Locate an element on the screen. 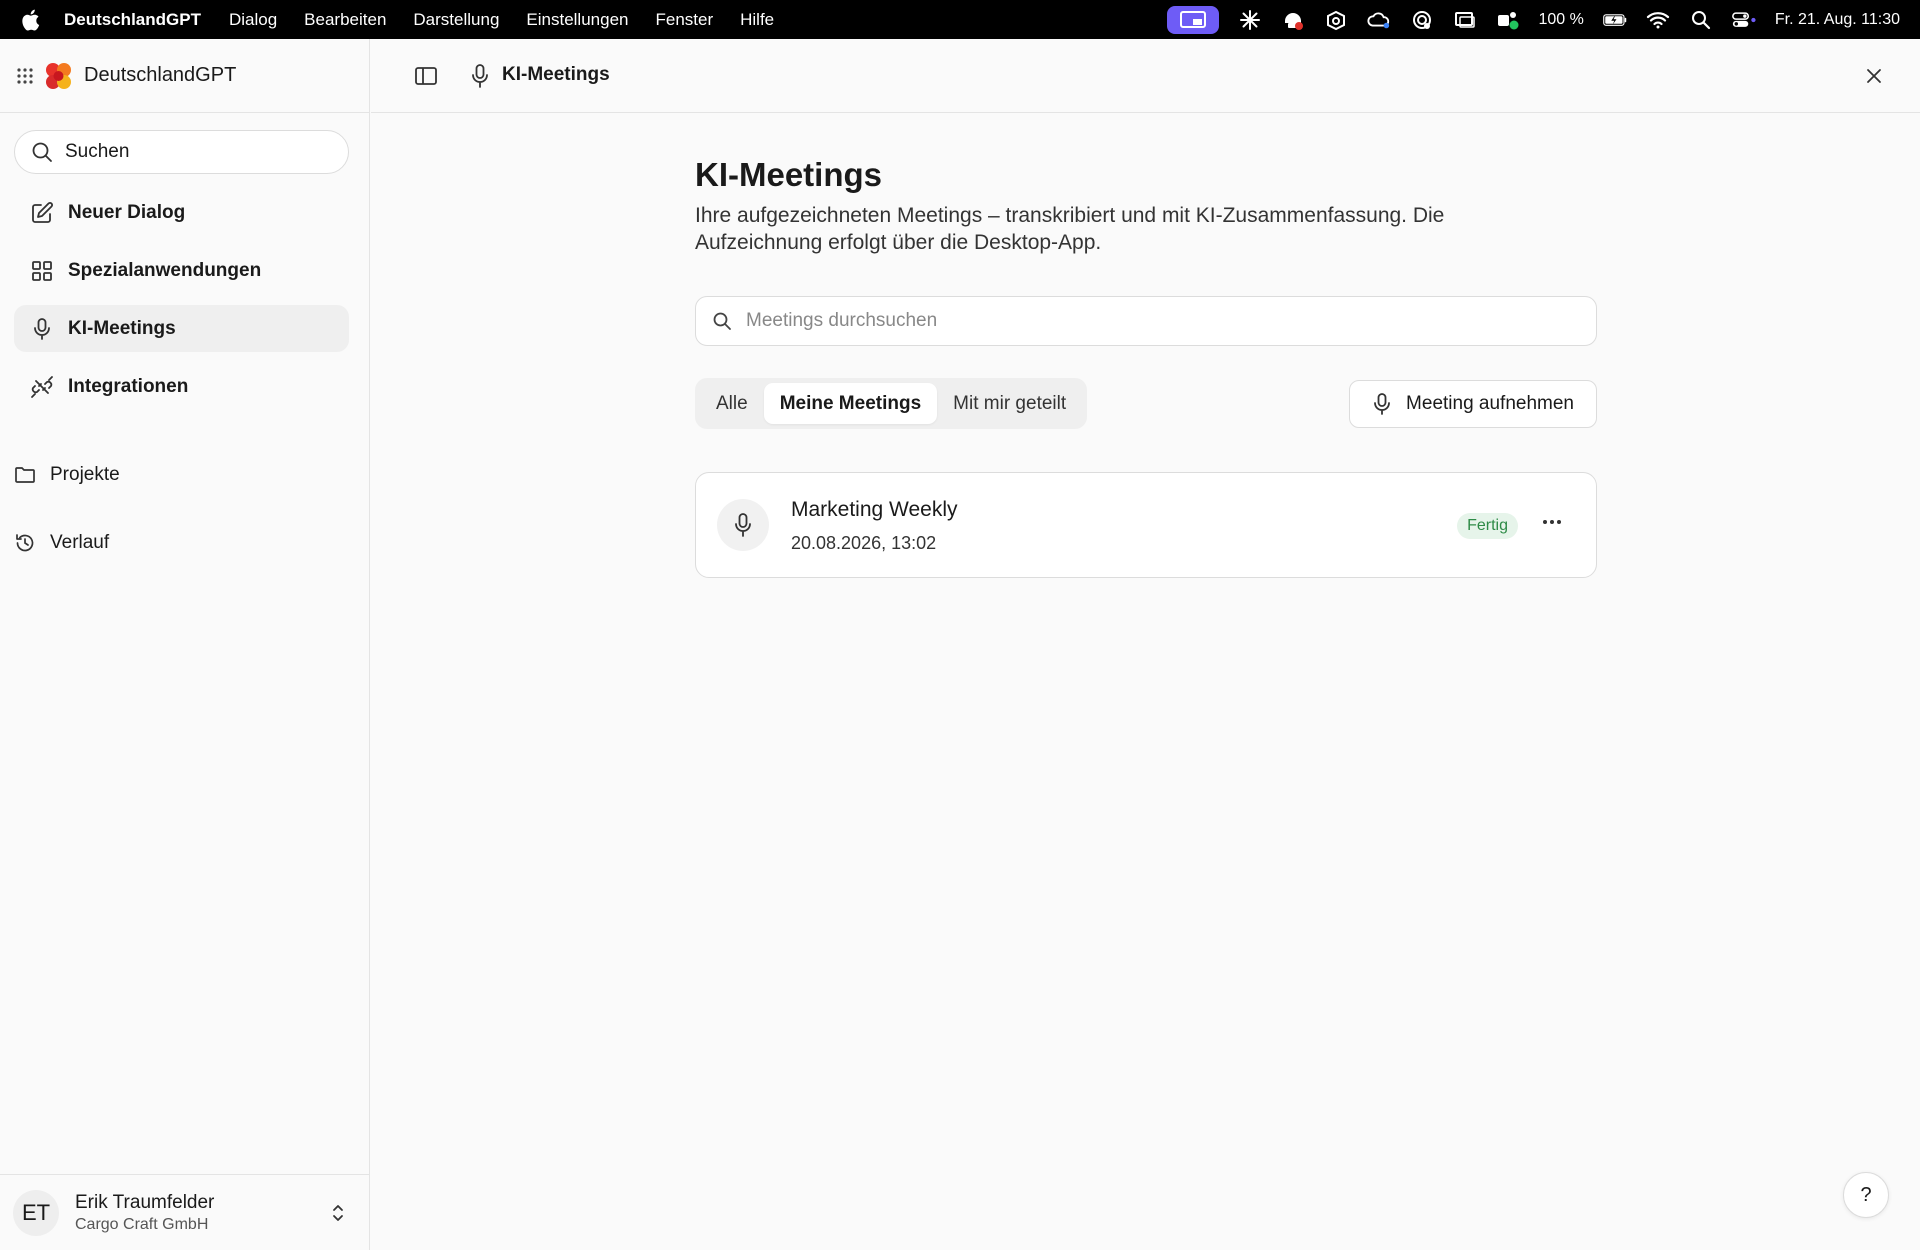  record-meeting-label: Meeting aufnehmen is located at coordinates (1490, 403).